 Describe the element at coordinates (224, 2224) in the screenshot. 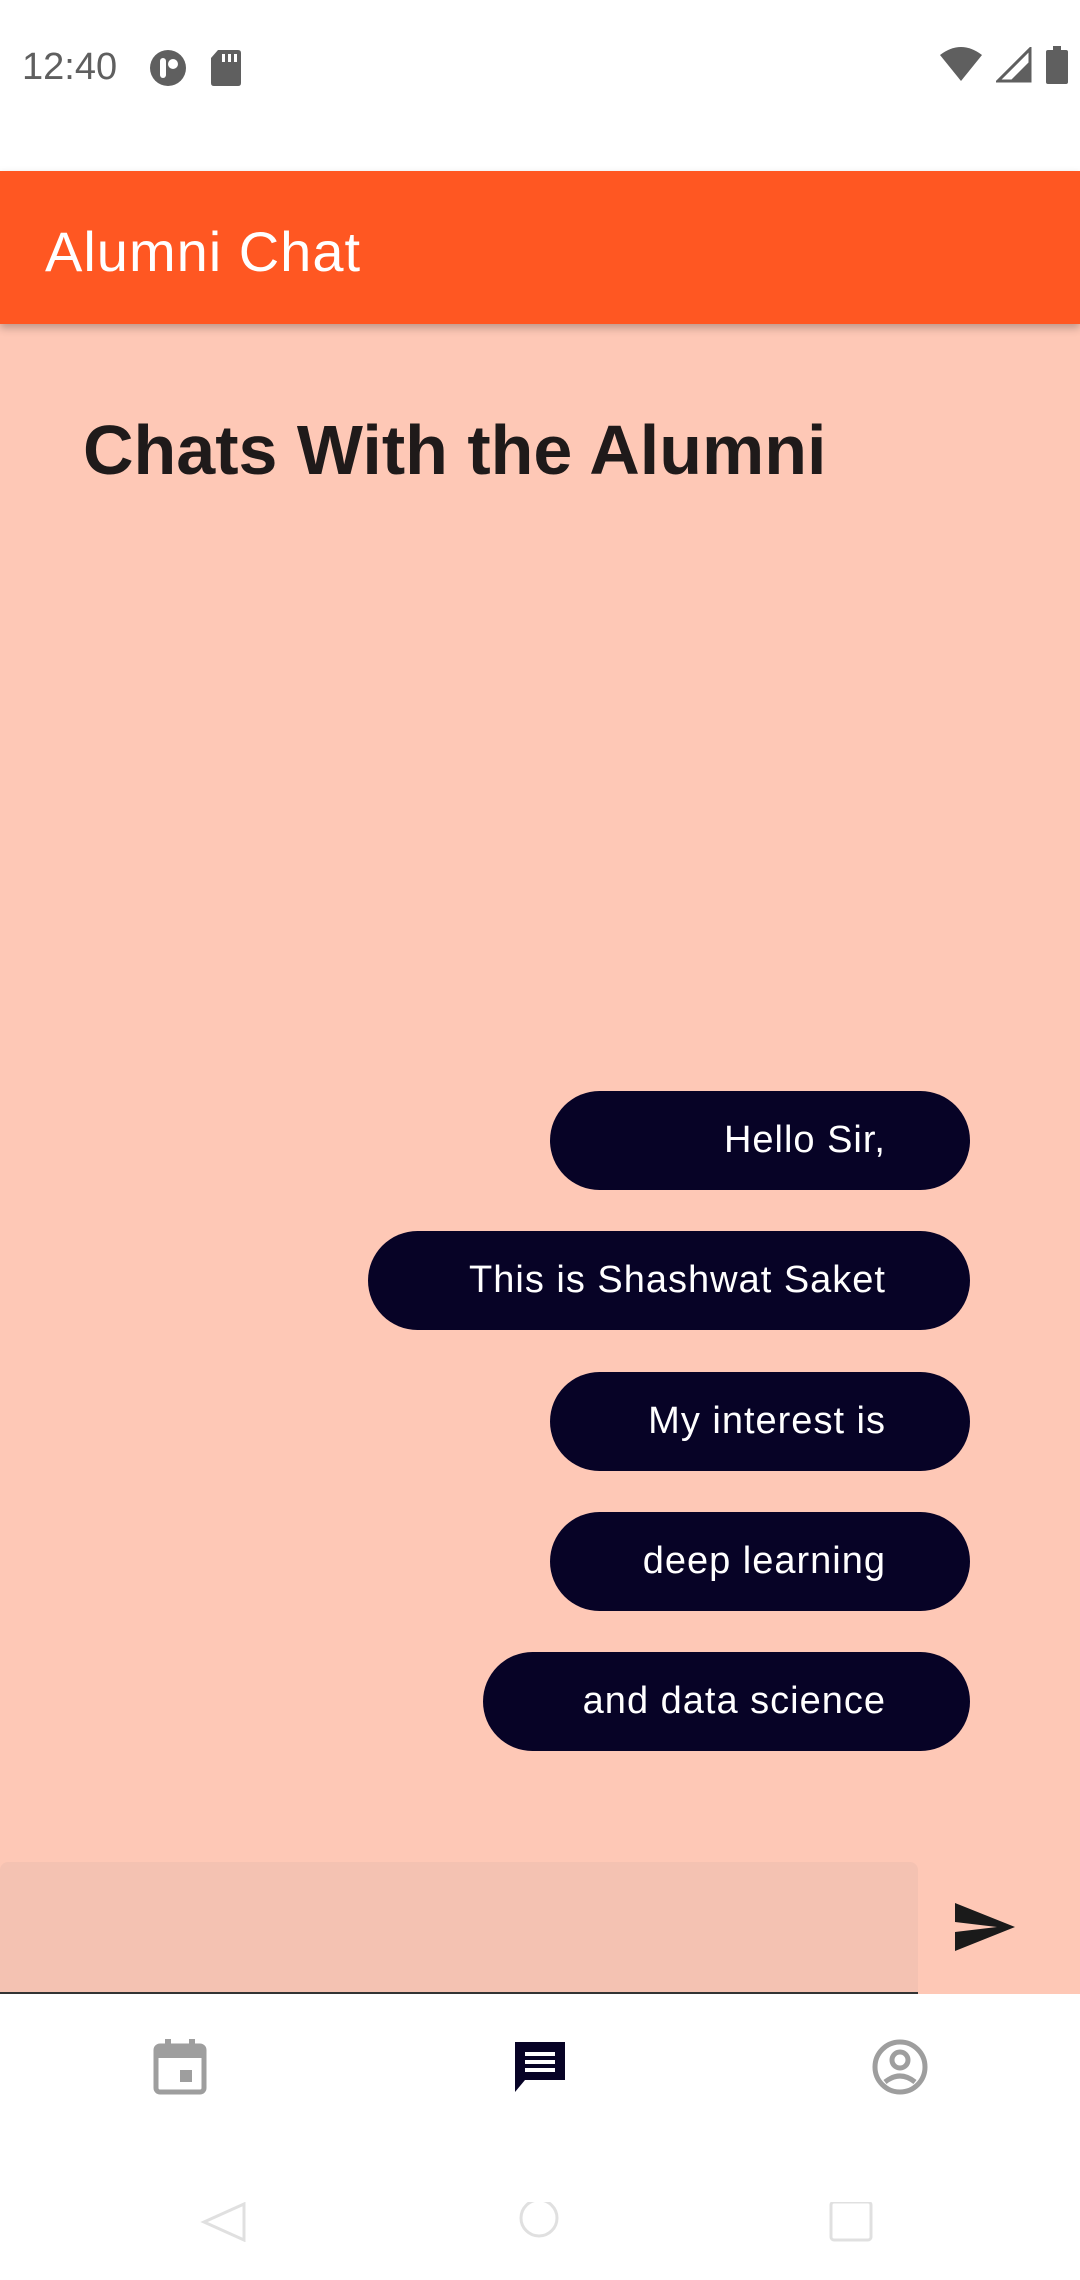

I see `back-icon` at that location.